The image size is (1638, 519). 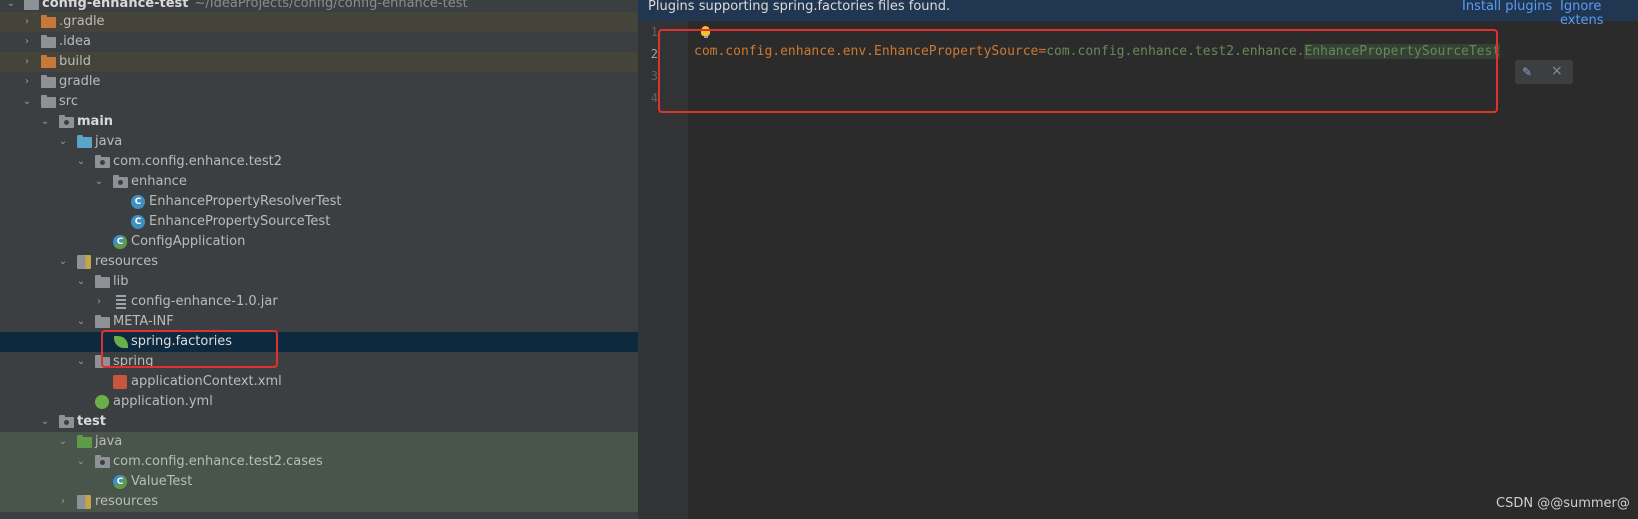 I want to click on inspection-status-icon: ✎, so click(x=1530, y=72).